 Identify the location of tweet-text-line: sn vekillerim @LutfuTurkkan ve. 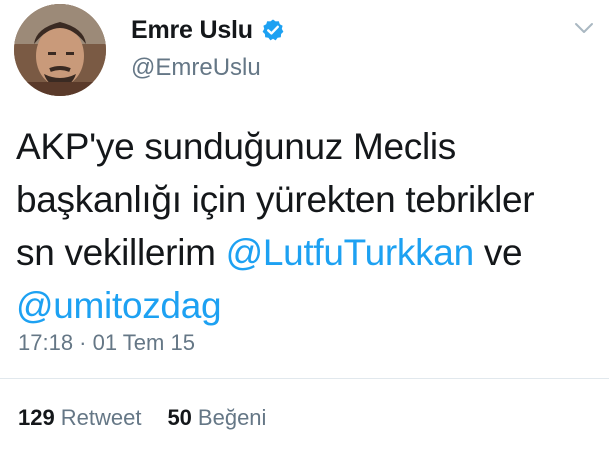
(306, 252).